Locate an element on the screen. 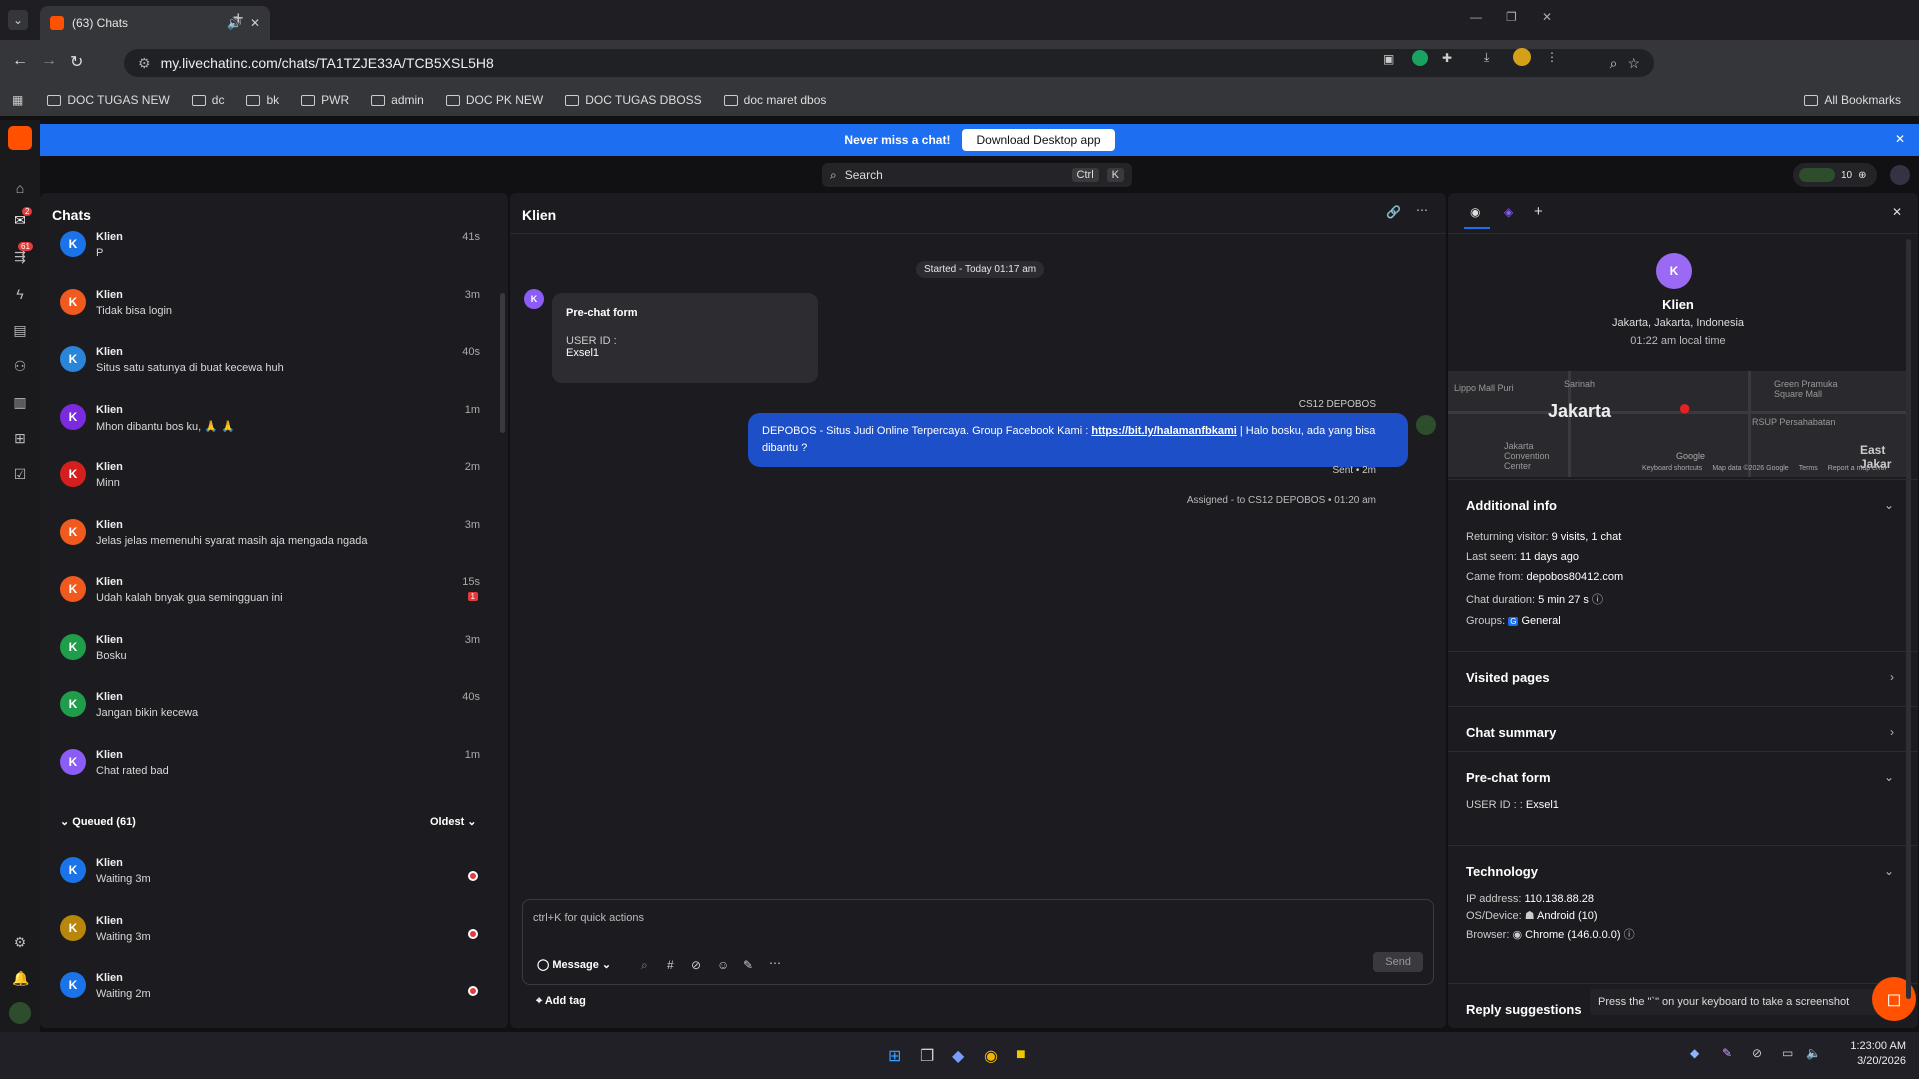  add-agent-icon: ⊕ is located at coordinates (1862, 175).